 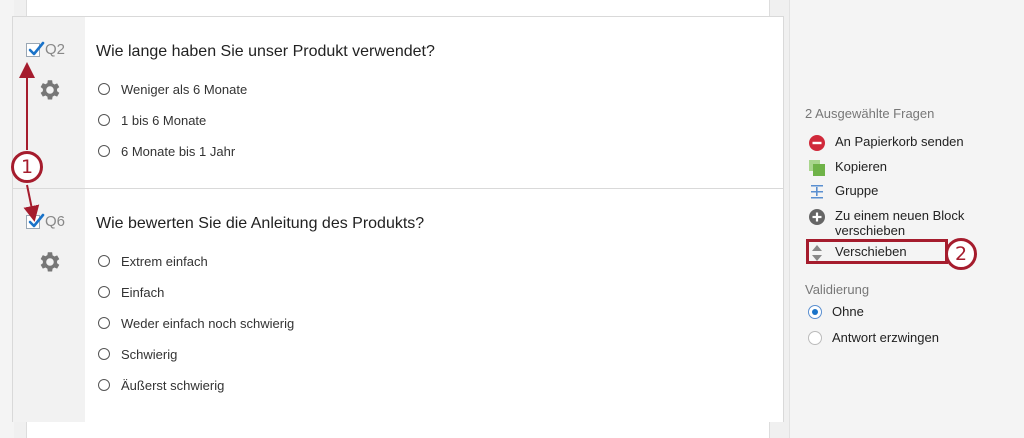 I want to click on annotation-badge-2: 2, so click(x=961, y=254).